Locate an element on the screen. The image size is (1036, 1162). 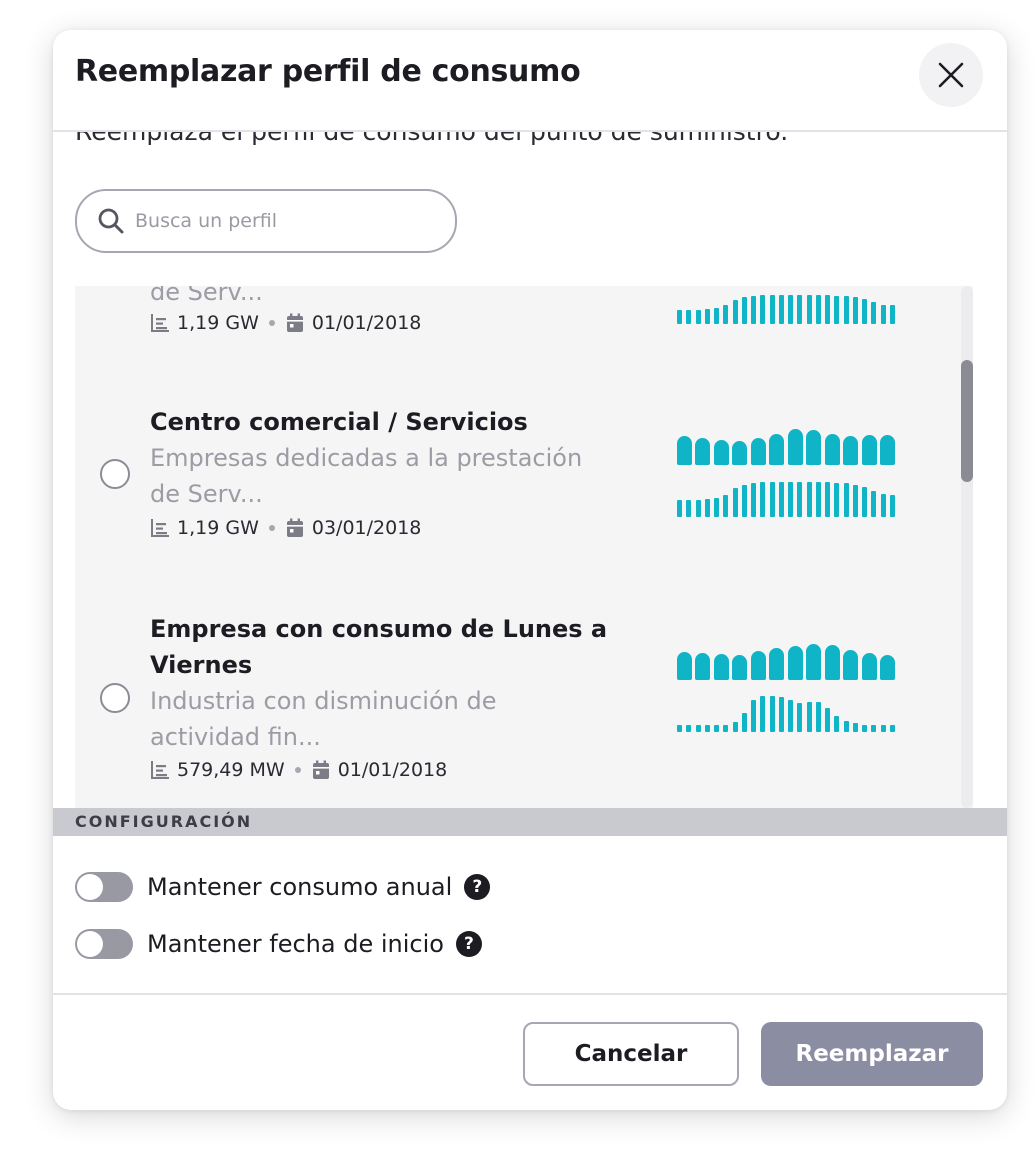
cancel-button: Cancelar is located at coordinates (631, 1054).